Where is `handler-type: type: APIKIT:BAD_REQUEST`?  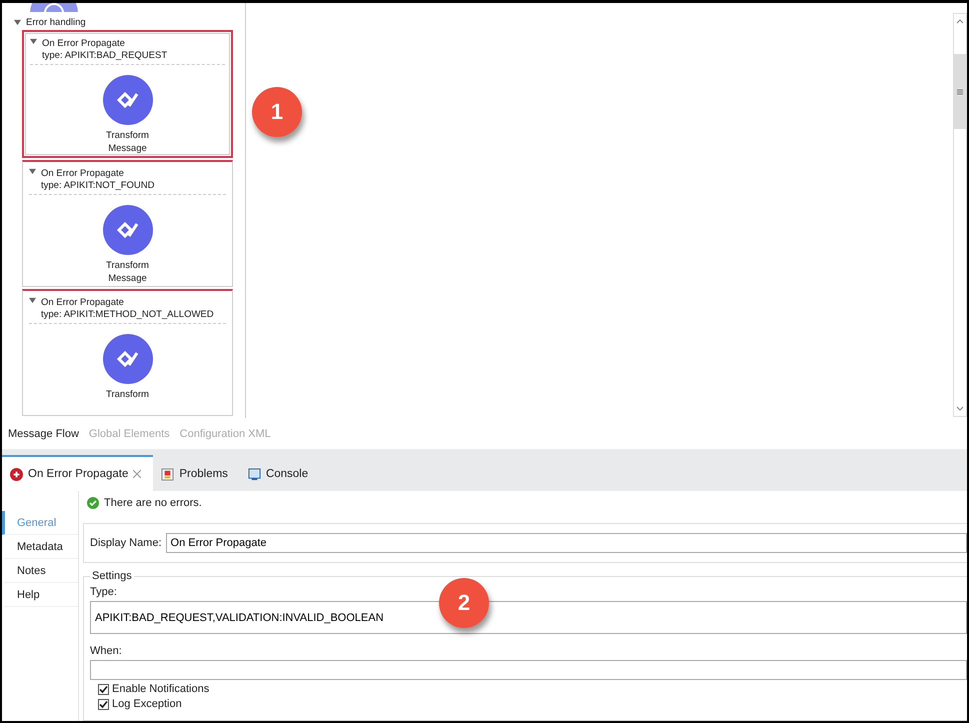
handler-type: type: APIKIT:BAD_REQUEST is located at coordinates (105, 56).